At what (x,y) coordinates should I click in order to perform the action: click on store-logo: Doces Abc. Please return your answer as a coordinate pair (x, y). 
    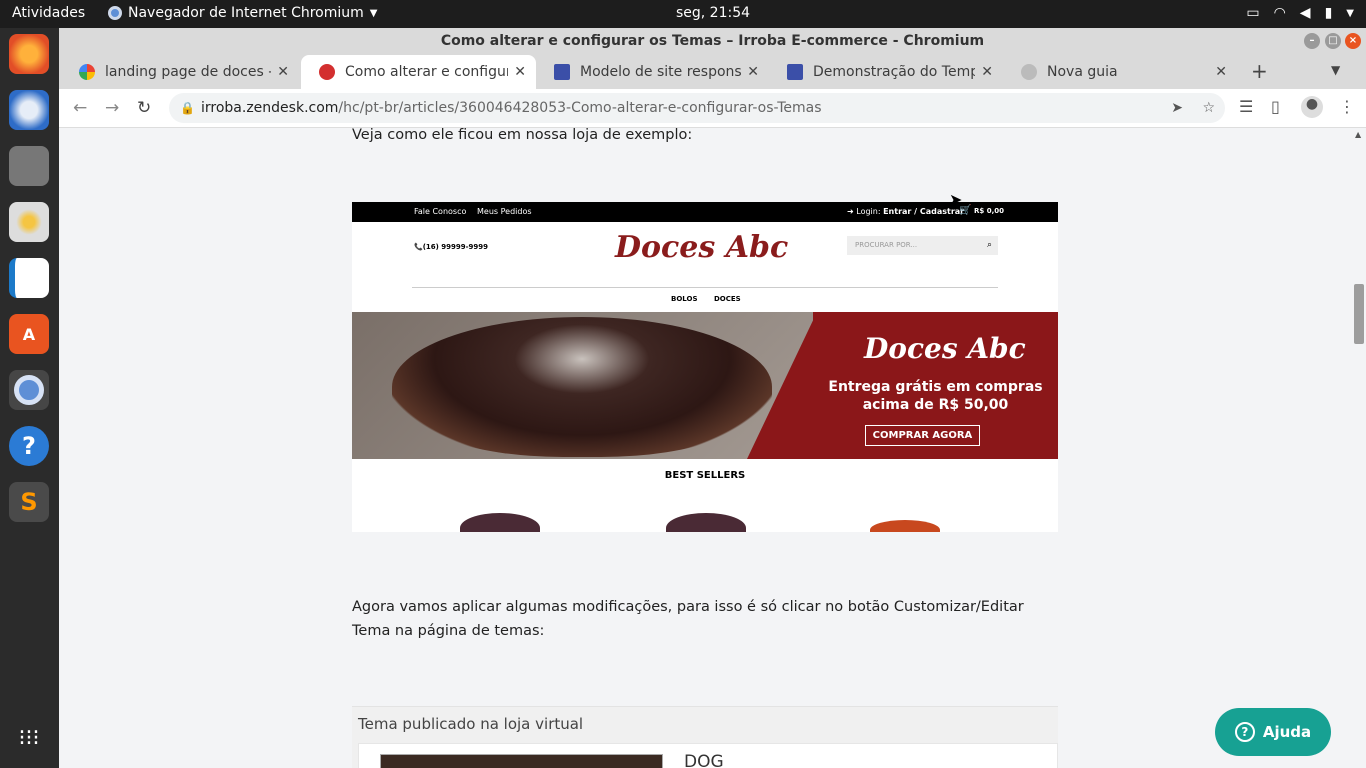
    Looking at the image, I should click on (702, 247).